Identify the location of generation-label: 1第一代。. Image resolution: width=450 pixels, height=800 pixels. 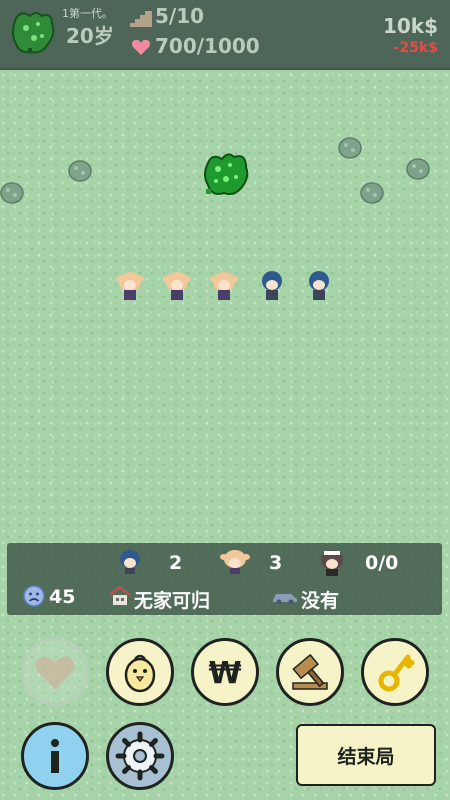
(87, 13).